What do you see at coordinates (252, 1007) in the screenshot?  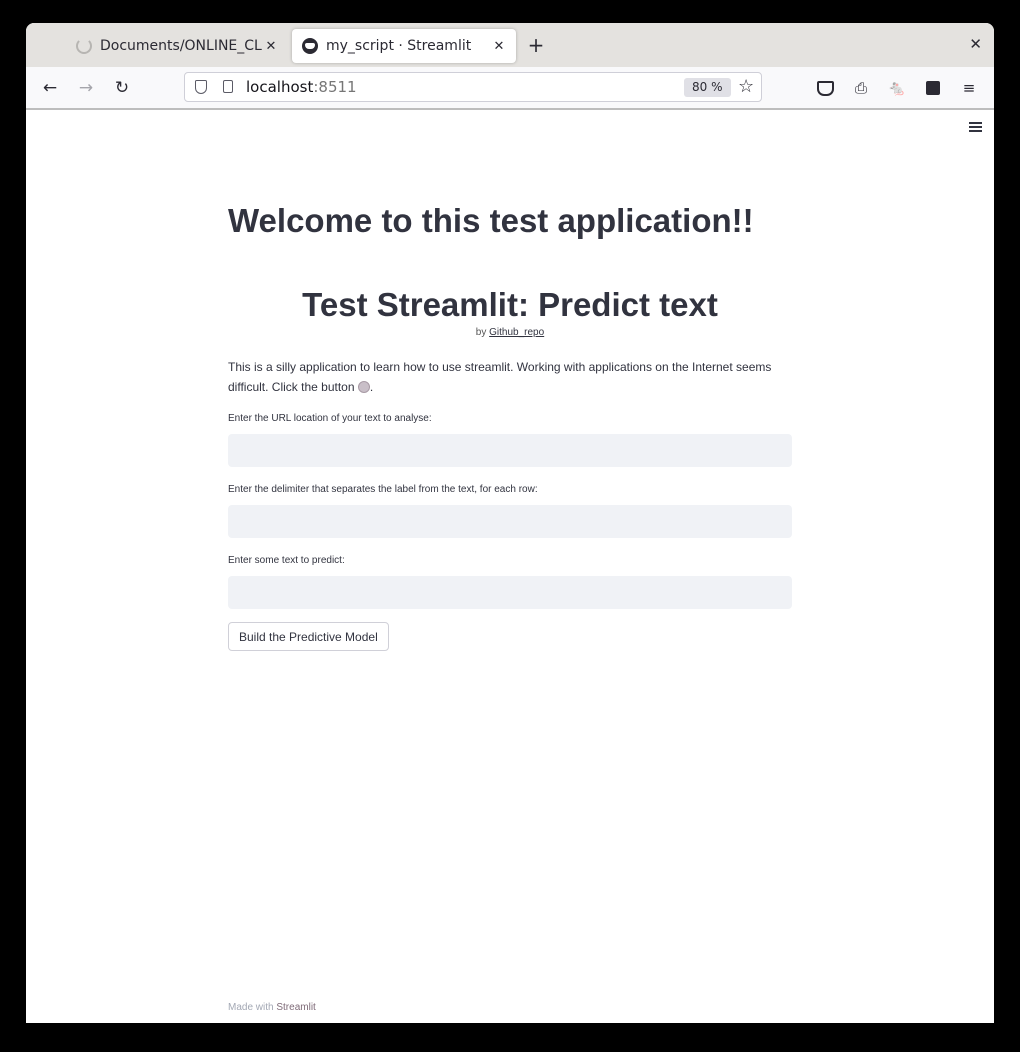 I see `footer-prefix: Made with` at bounding box center [252, 1007].